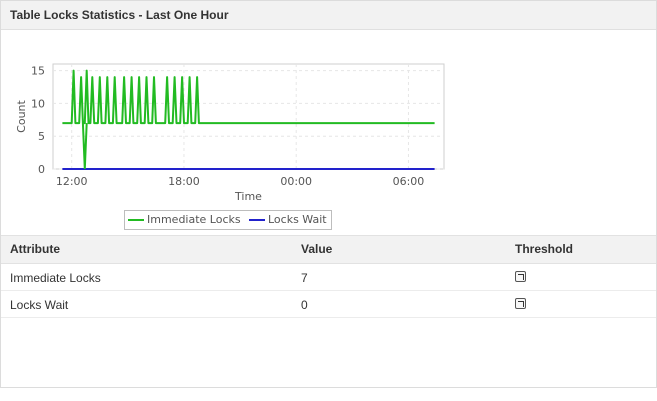 The height and width of the screenshot is (401, 657). I want to click on chart-legend: Immediate Locks Locks Wait, so click(228, 220).